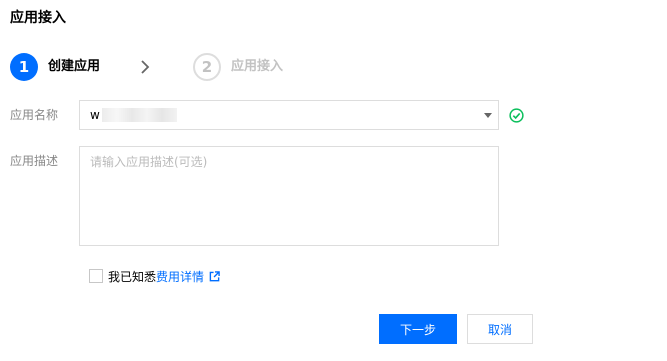 Image resolution: width=667 pixels, height=361 pixels. What do you see at coordinates (418, 329) in the screenshot?
I see `next-button: 下一步` at bounding box center [418, 329].